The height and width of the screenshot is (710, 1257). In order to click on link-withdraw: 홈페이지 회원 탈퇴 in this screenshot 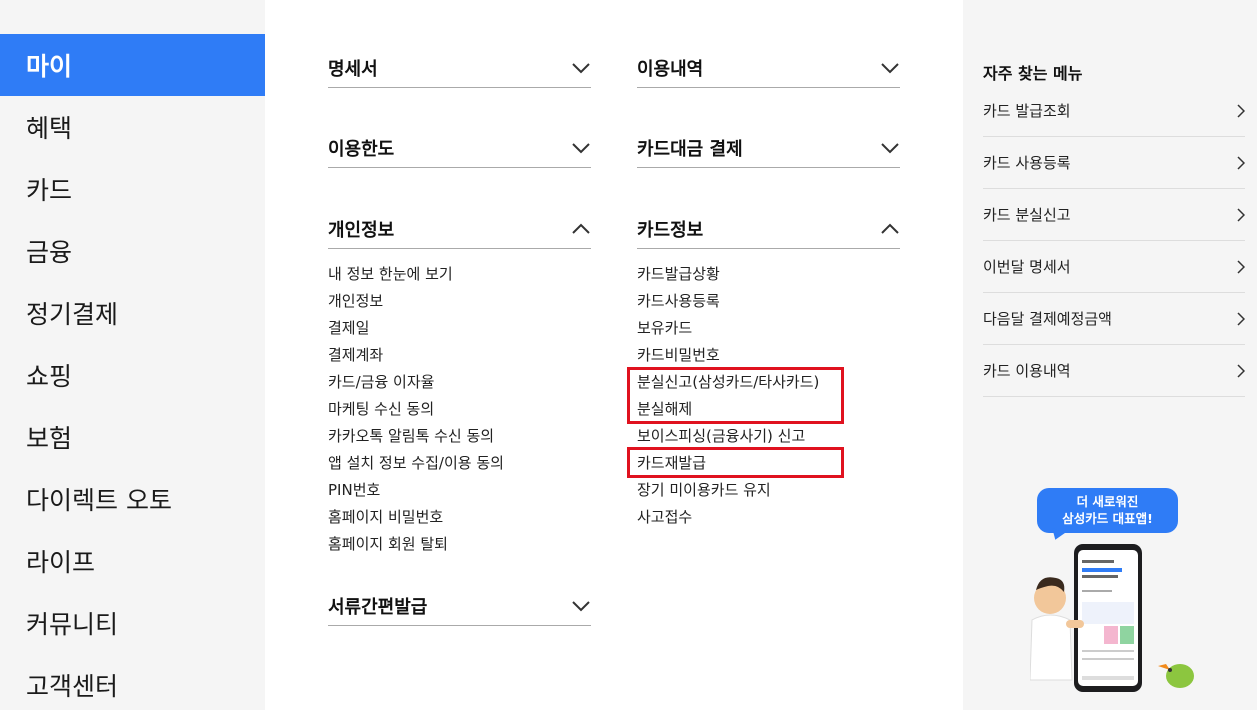, I will do `click(388, 544)`.